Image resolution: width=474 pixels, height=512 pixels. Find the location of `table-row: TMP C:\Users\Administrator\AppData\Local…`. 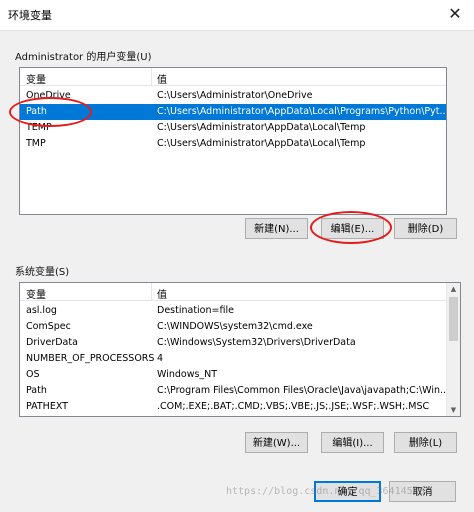

table-row: TMP C:\Users\Administrator\AppData\Local… is located at coordinates (233, 144).